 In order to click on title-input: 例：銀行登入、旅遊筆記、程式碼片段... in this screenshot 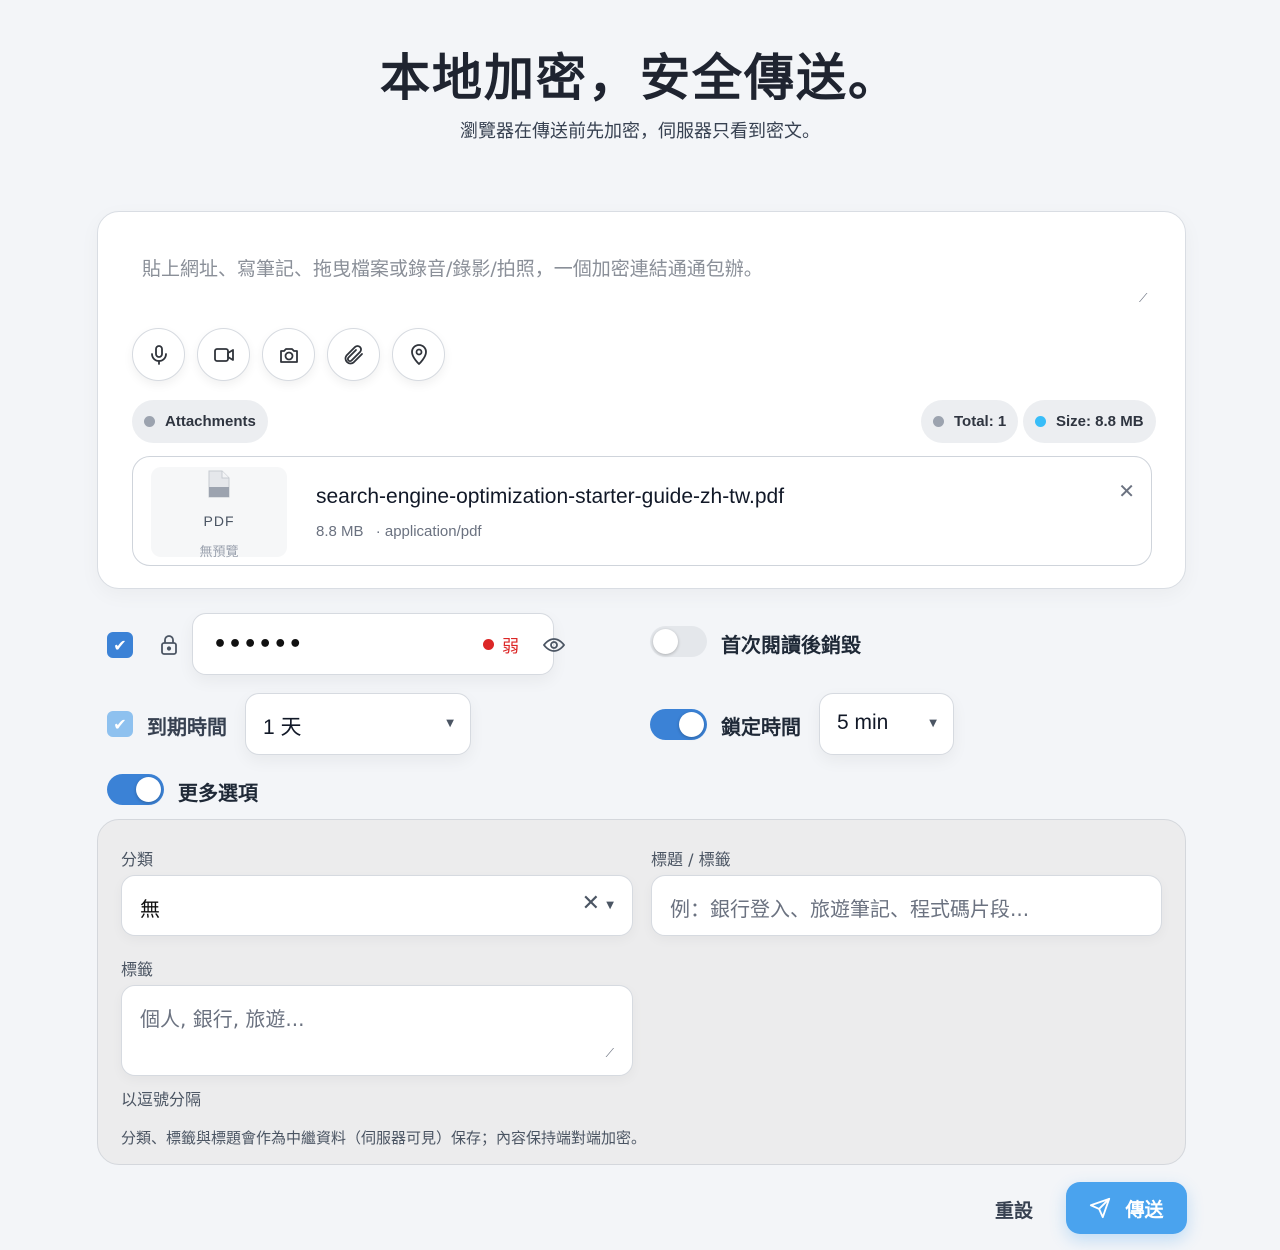, I will do `click(906, 905)`.